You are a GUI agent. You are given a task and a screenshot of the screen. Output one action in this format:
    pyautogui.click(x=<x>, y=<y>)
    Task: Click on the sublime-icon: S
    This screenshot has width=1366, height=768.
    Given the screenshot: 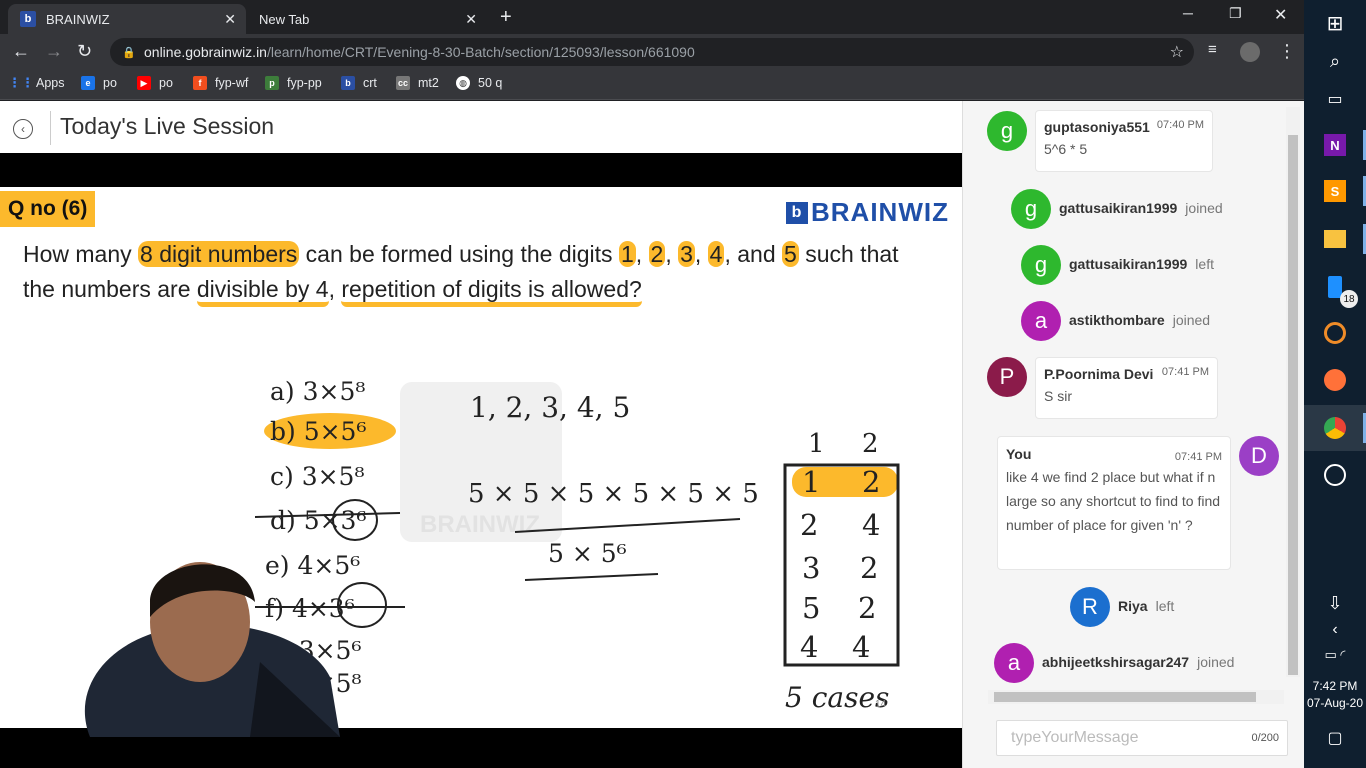 What is the action you would take?
    pyautogui.click(x=1335, y=191)
    